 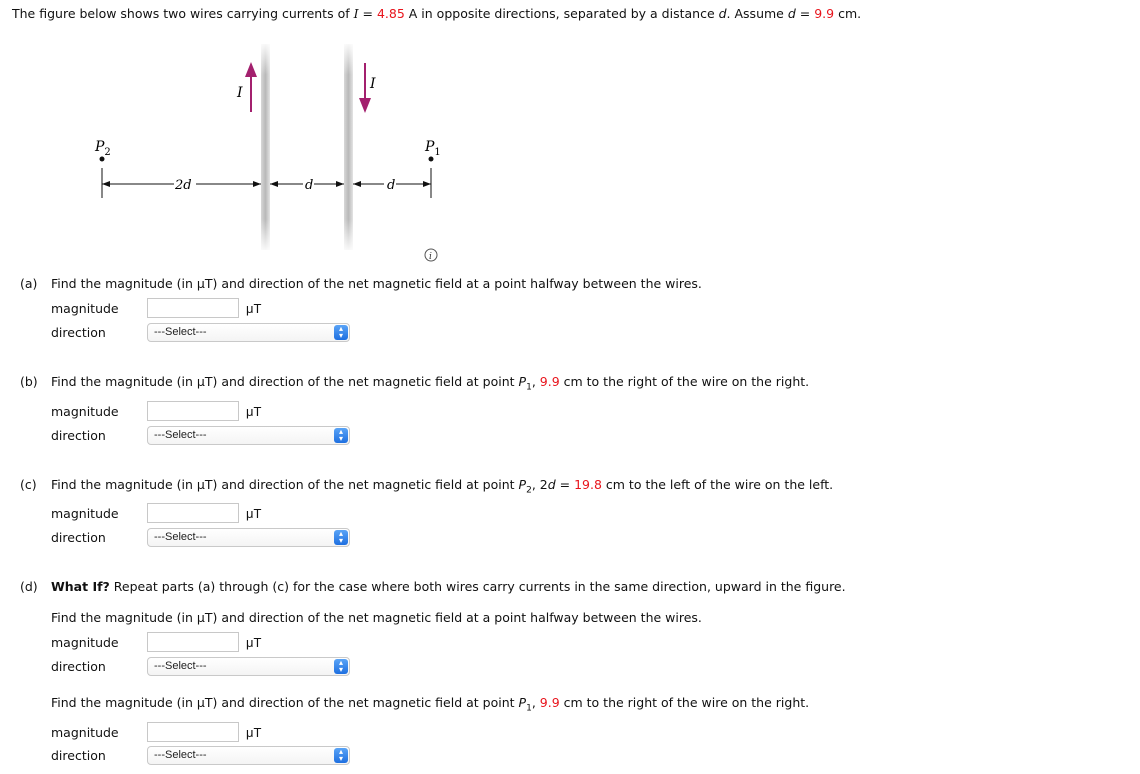 What do you see at coordinates (254, 732) in the screenshot?
I see `part-d2-unit: μT` at bounding box center [254, 732].